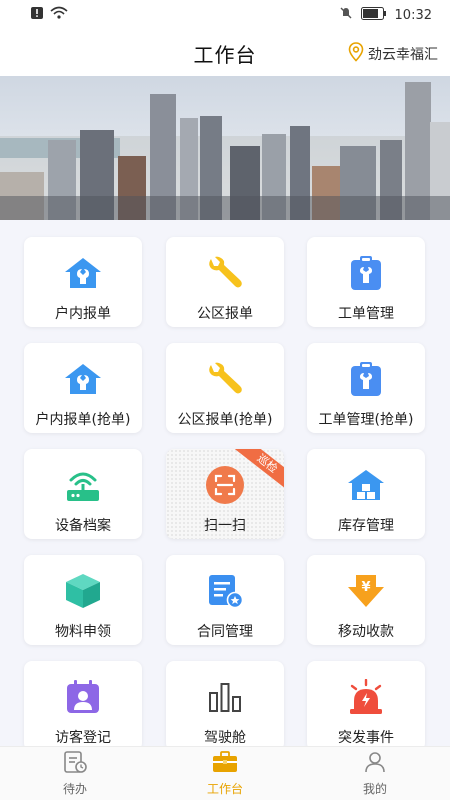  What do you see at coordinates (83, 697) in the screenshot?
I see `visitor-icon` at bounding box center [83, 697].